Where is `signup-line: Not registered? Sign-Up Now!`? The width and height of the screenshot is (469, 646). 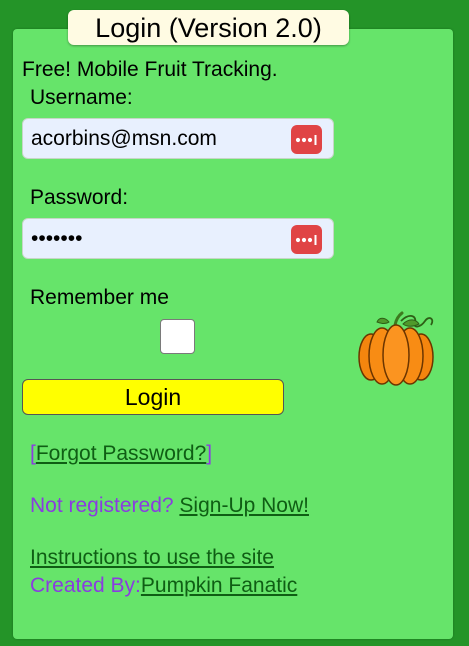
signup-line: Not registered? Sign-Up Now! is located at coordinates (169, 506).